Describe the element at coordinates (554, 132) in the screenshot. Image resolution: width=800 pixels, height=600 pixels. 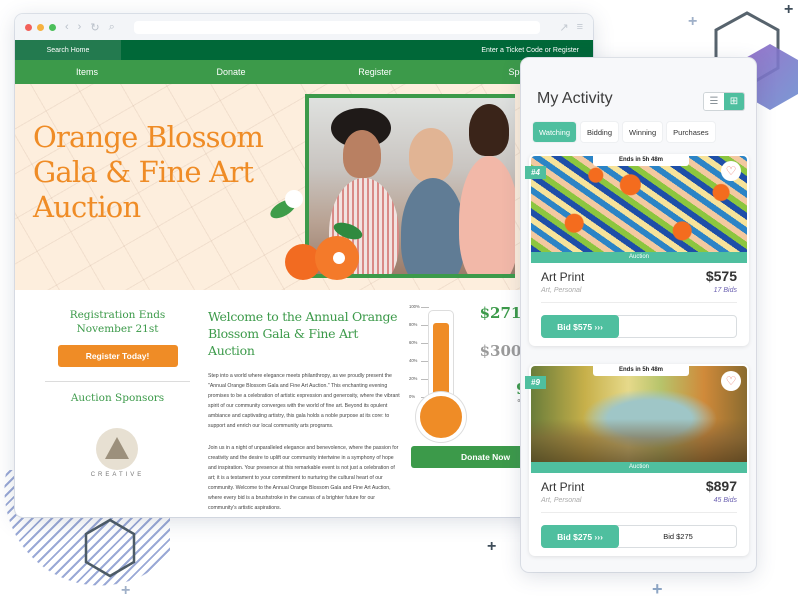
I see `tab-watching: Watching` at that location.